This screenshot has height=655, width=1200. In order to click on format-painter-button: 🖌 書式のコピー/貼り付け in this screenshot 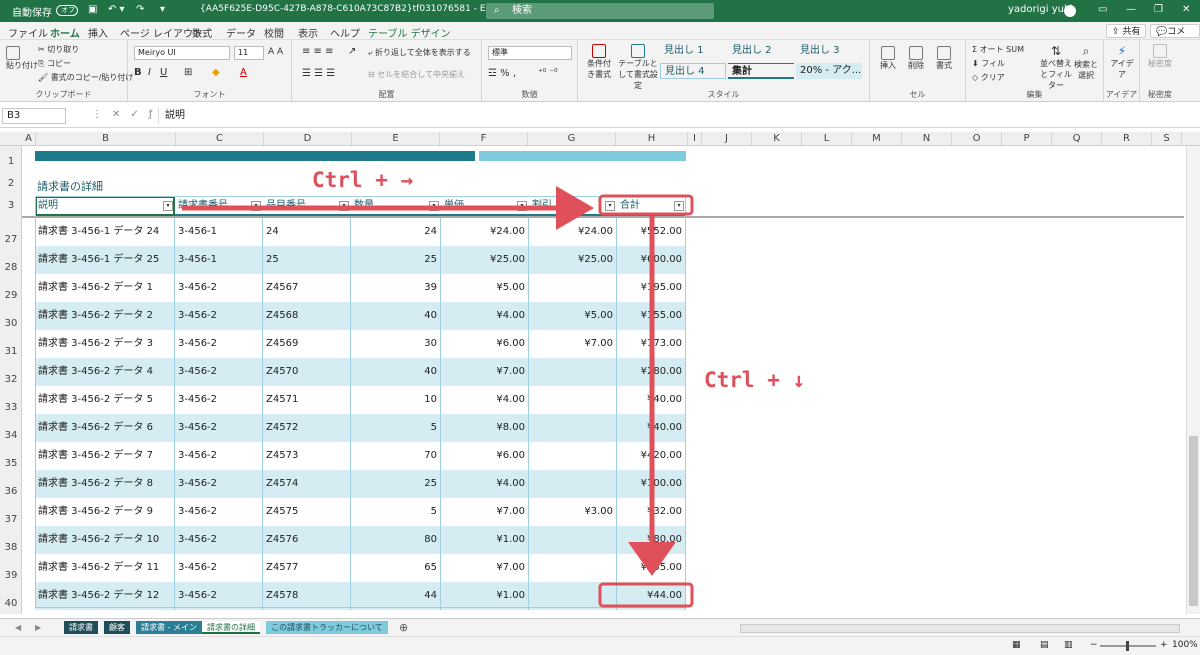, I will do `click(85, 77)`.